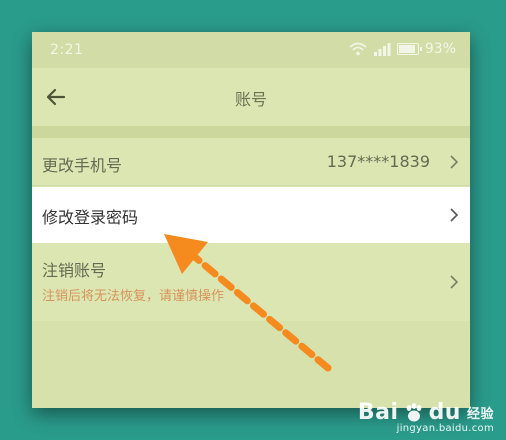  I want to click on change-phone-row: 更改手机号 137****1839, so click(251, 162).